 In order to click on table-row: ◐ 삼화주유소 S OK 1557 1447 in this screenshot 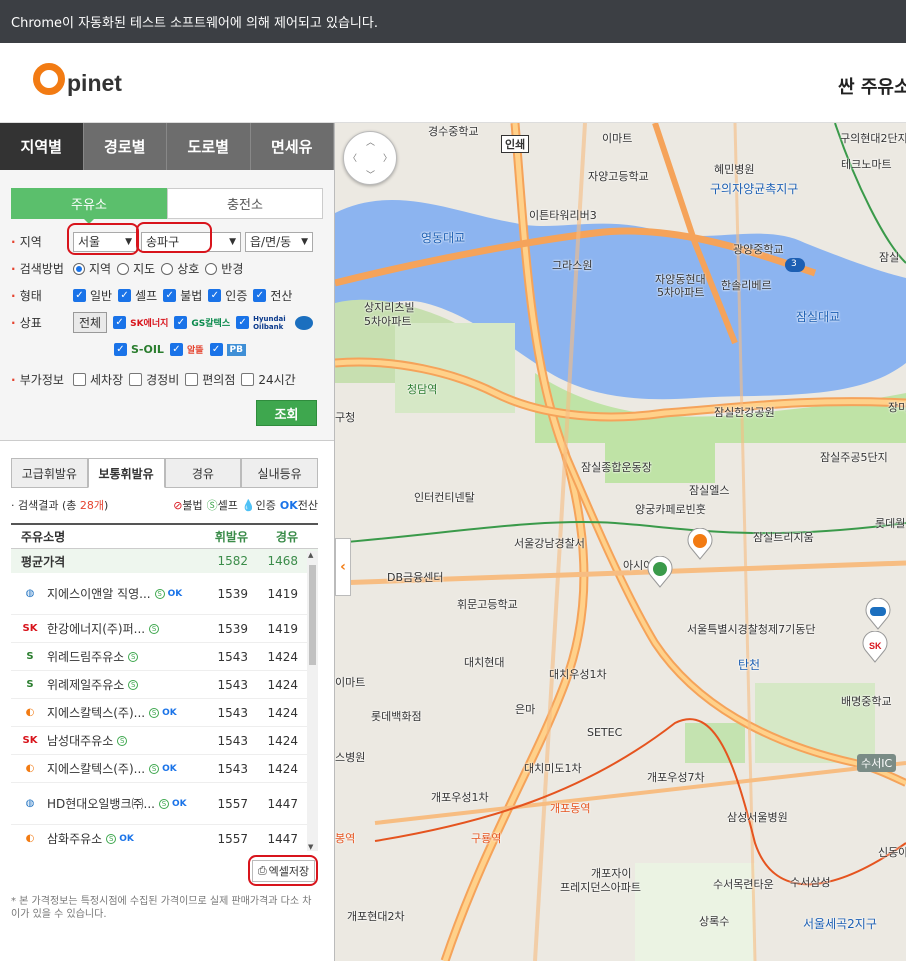, I will do `click(164, 838)`.